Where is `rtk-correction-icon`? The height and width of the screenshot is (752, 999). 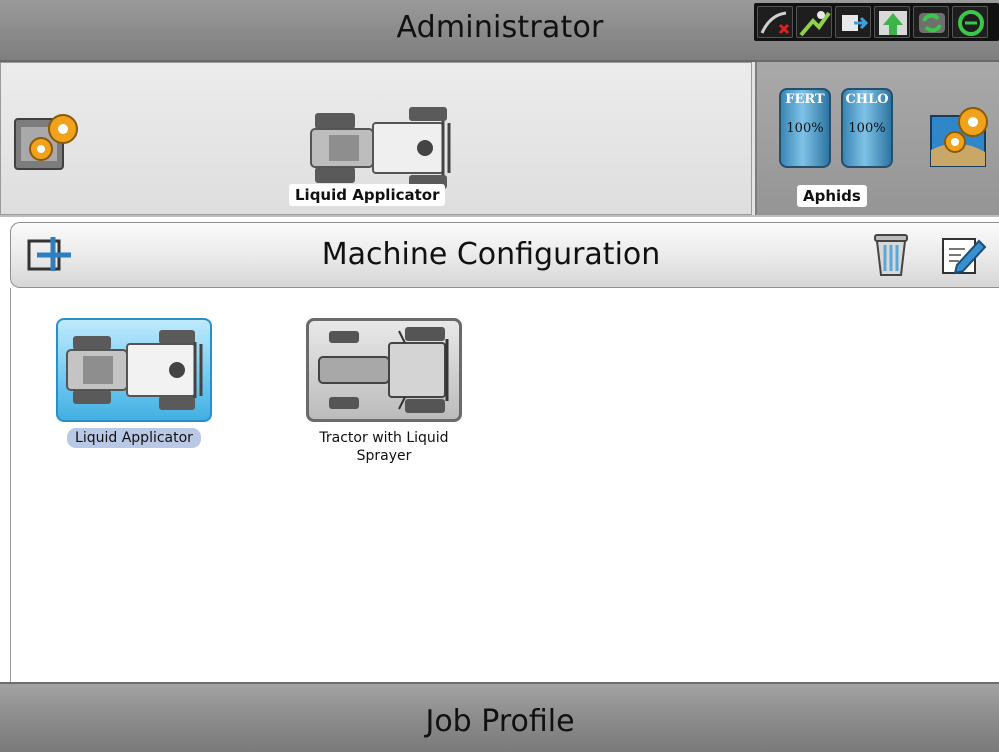
rtk-correction-icon is located at coordinates (814, 22).